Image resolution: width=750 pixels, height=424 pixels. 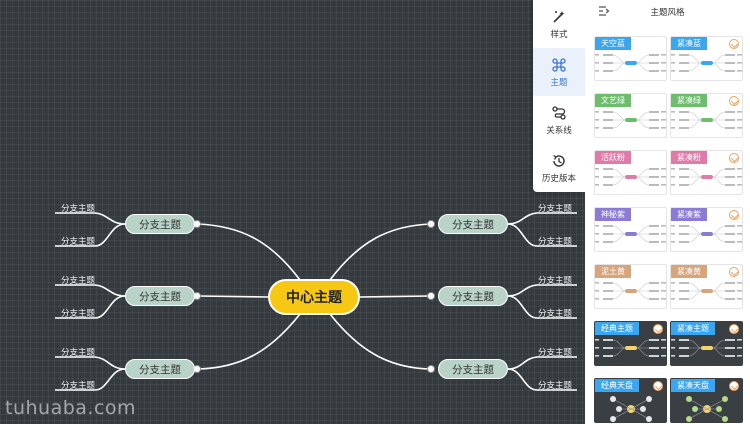 I want to click on theme-card-label: 紧凑黄, so click(x=689, y=271).